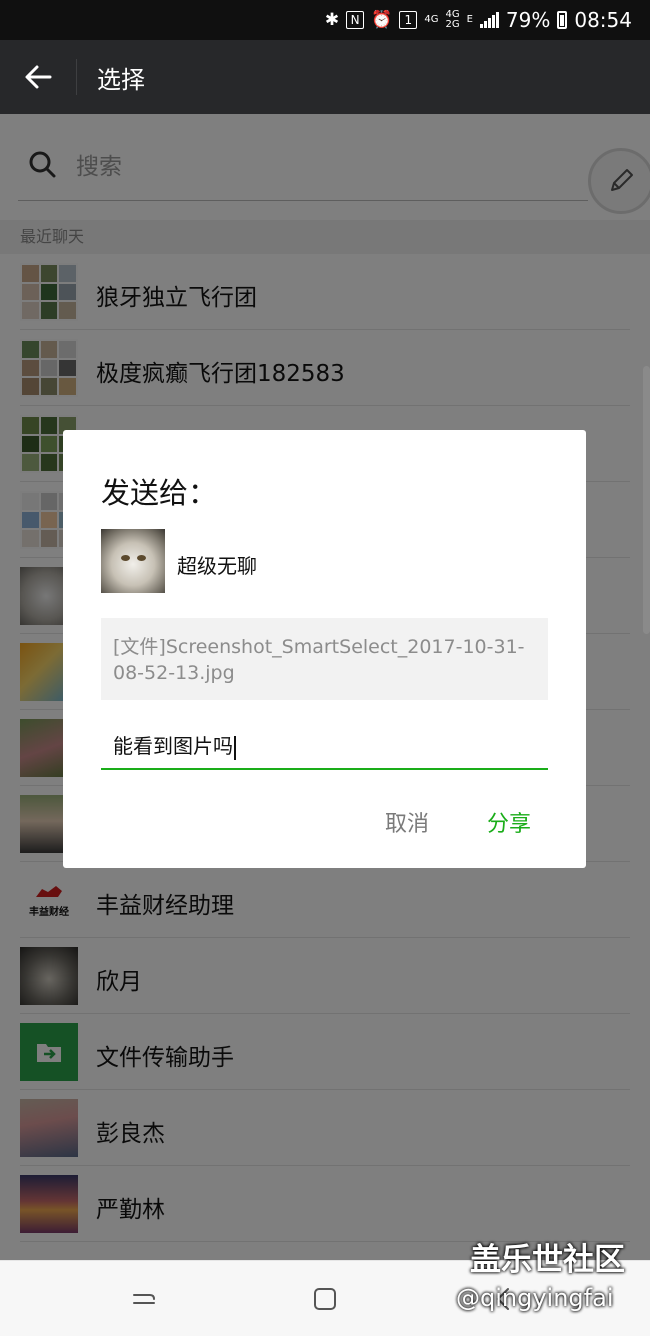 This screenshot has width=650, height=1336. What do you see at coordinates (535, 1298) in the screenshot?
I see `watermark-handle: @qingyingfai` at bounding box center [535, 1298].